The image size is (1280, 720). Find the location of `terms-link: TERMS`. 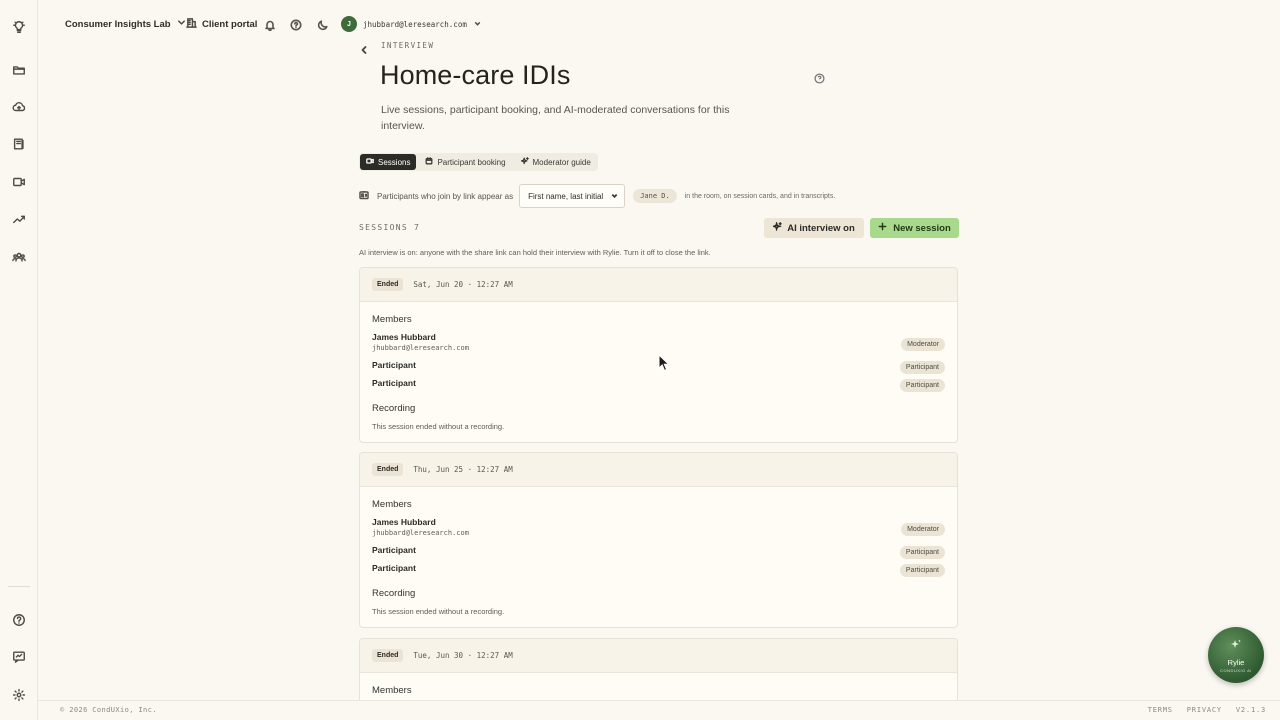

terms-link: TERMS is located at coordinates (1160, 710).